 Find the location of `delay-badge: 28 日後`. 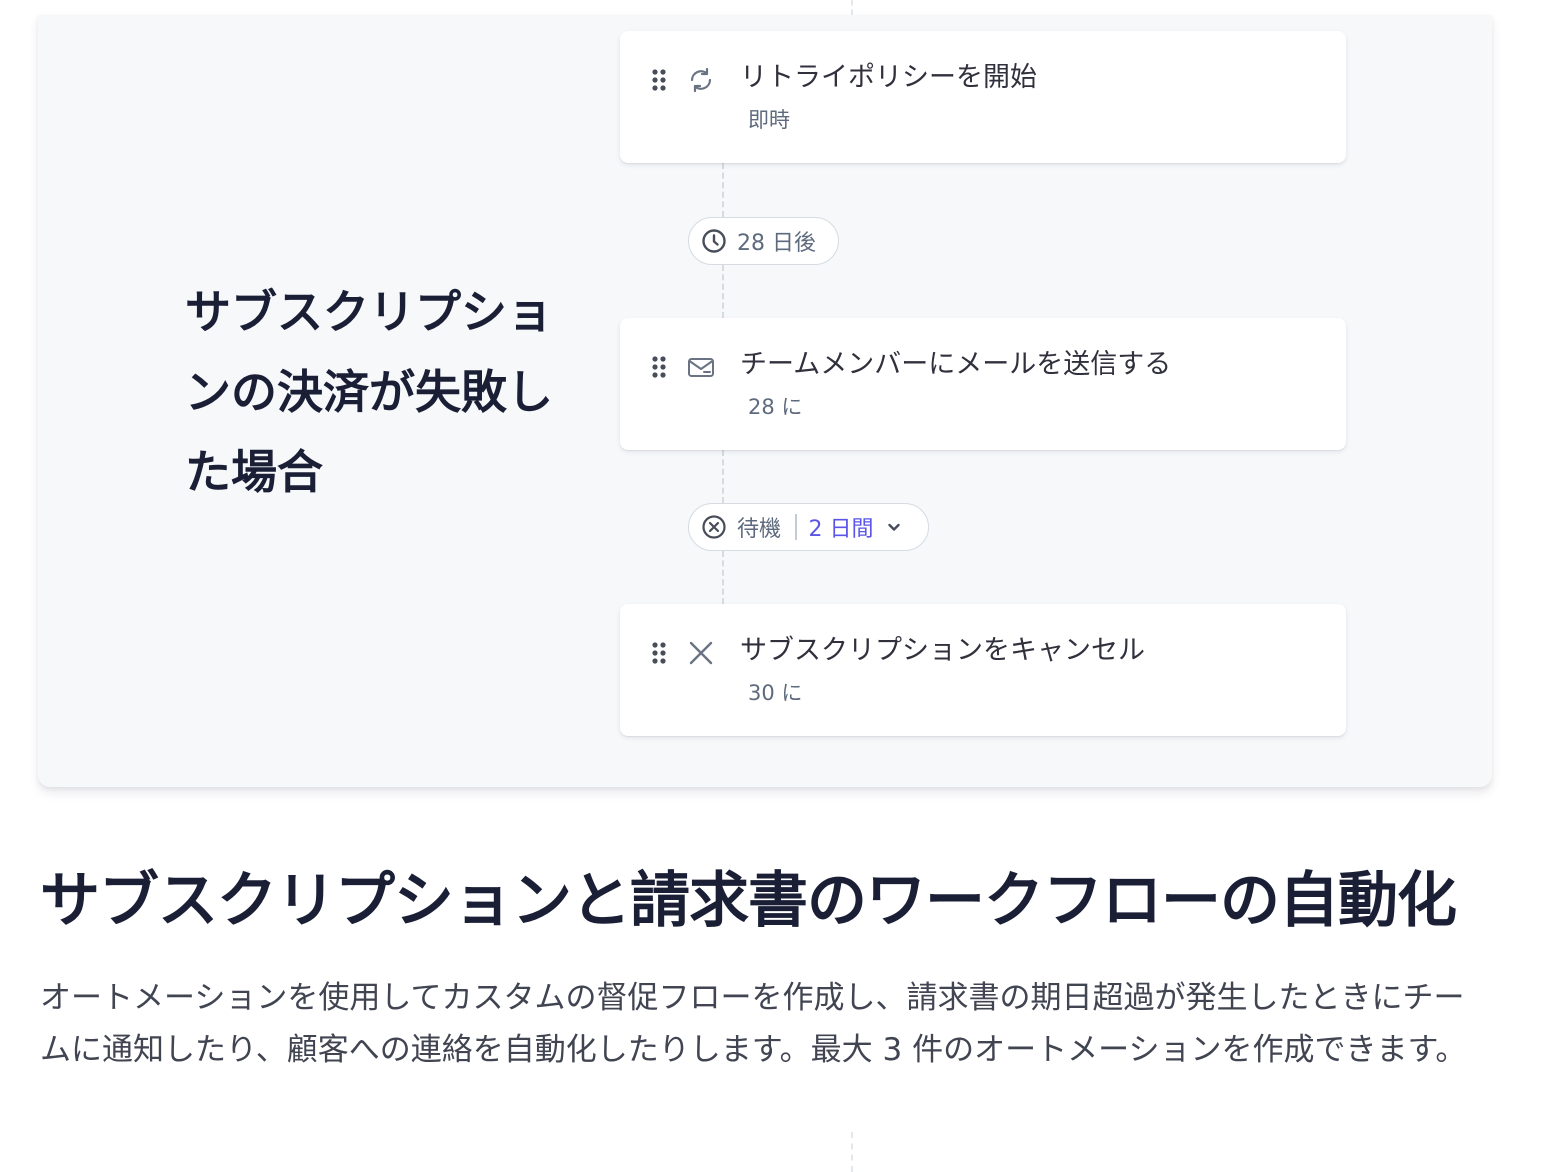

delay-badge: 28 日後 is located at coordinates (763, 241).